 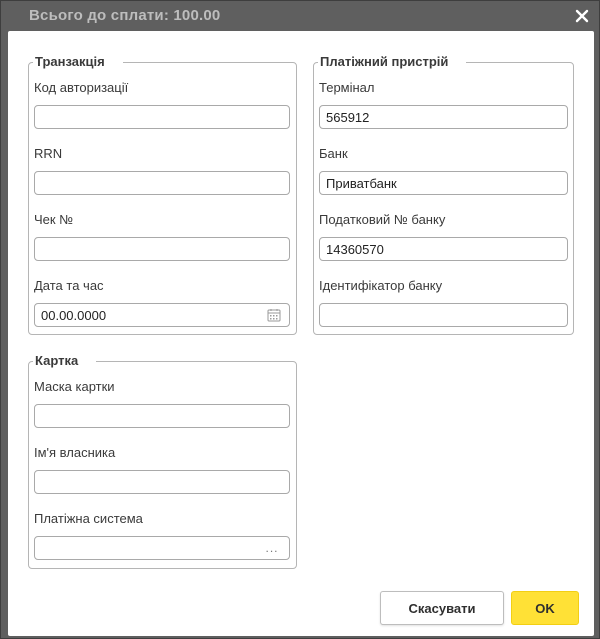 What do you see at coordinates (88, 518) in the screenshot?
I see `payment-system-label: Платіжна система` at bounding box center [88, 518].